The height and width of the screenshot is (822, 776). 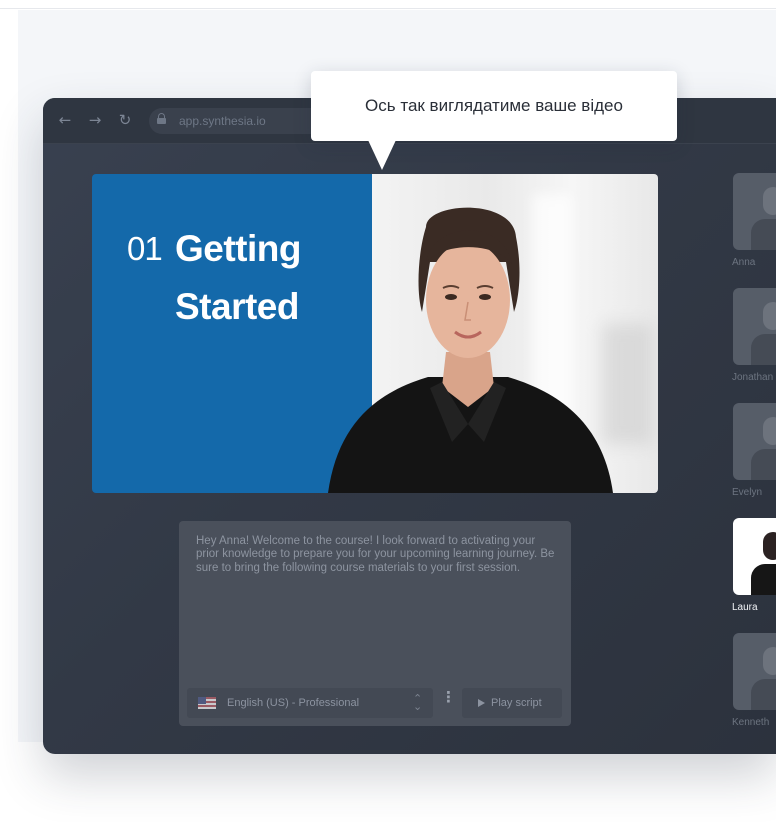 I want to click on select-chevron-icon: ⌃ ⌄, so click(x=418, y=702).